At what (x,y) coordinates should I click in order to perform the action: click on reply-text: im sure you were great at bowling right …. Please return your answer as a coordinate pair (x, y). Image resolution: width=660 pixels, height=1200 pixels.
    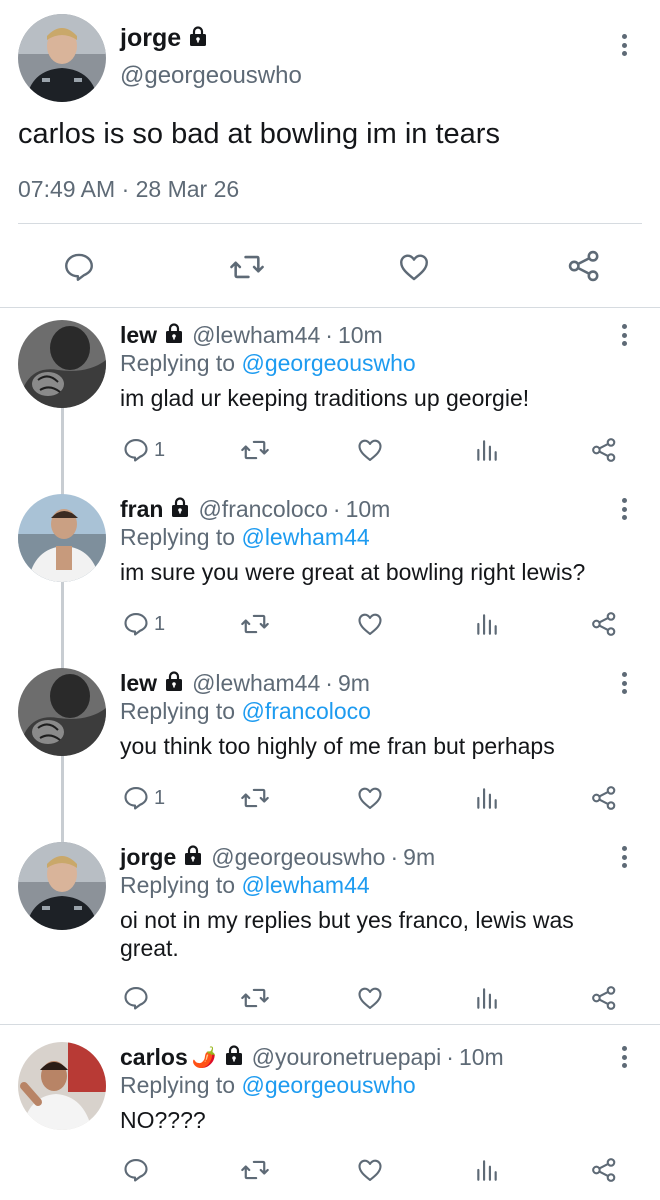
    Looking at the image, I should click on (353, 572).